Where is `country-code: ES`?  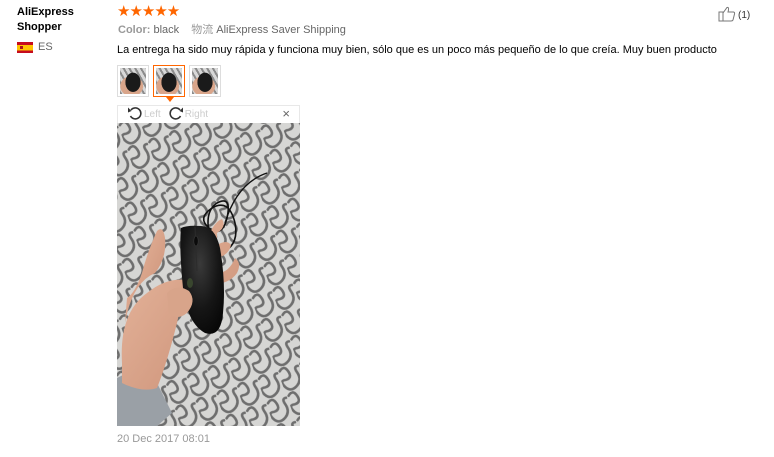
country-code: ES is located at coordinates (45, 47).